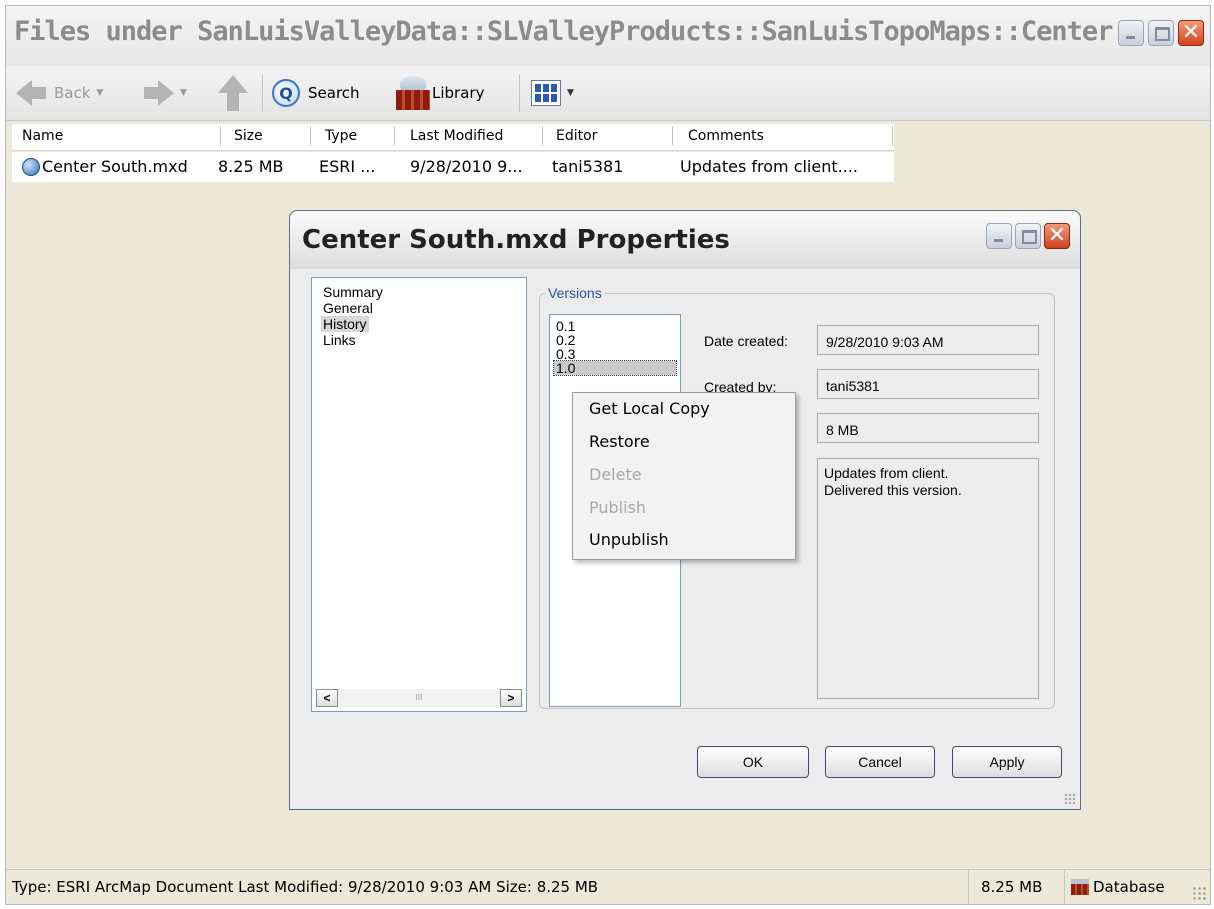  I want to click on up-arrow-icon, so click(233, 84).